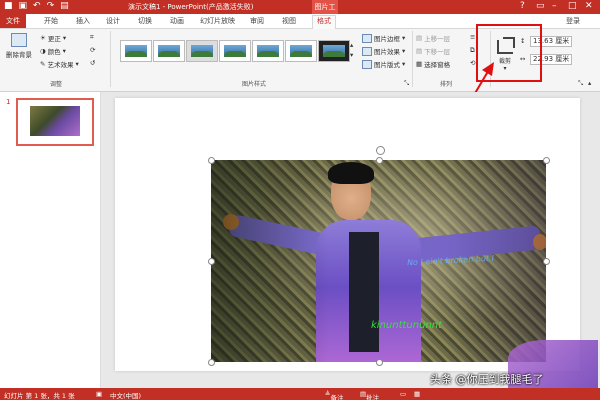  Describe the element at coordinates (417, 394) in the screenshot. I see `sorter-view-icon: ▦` at that location.